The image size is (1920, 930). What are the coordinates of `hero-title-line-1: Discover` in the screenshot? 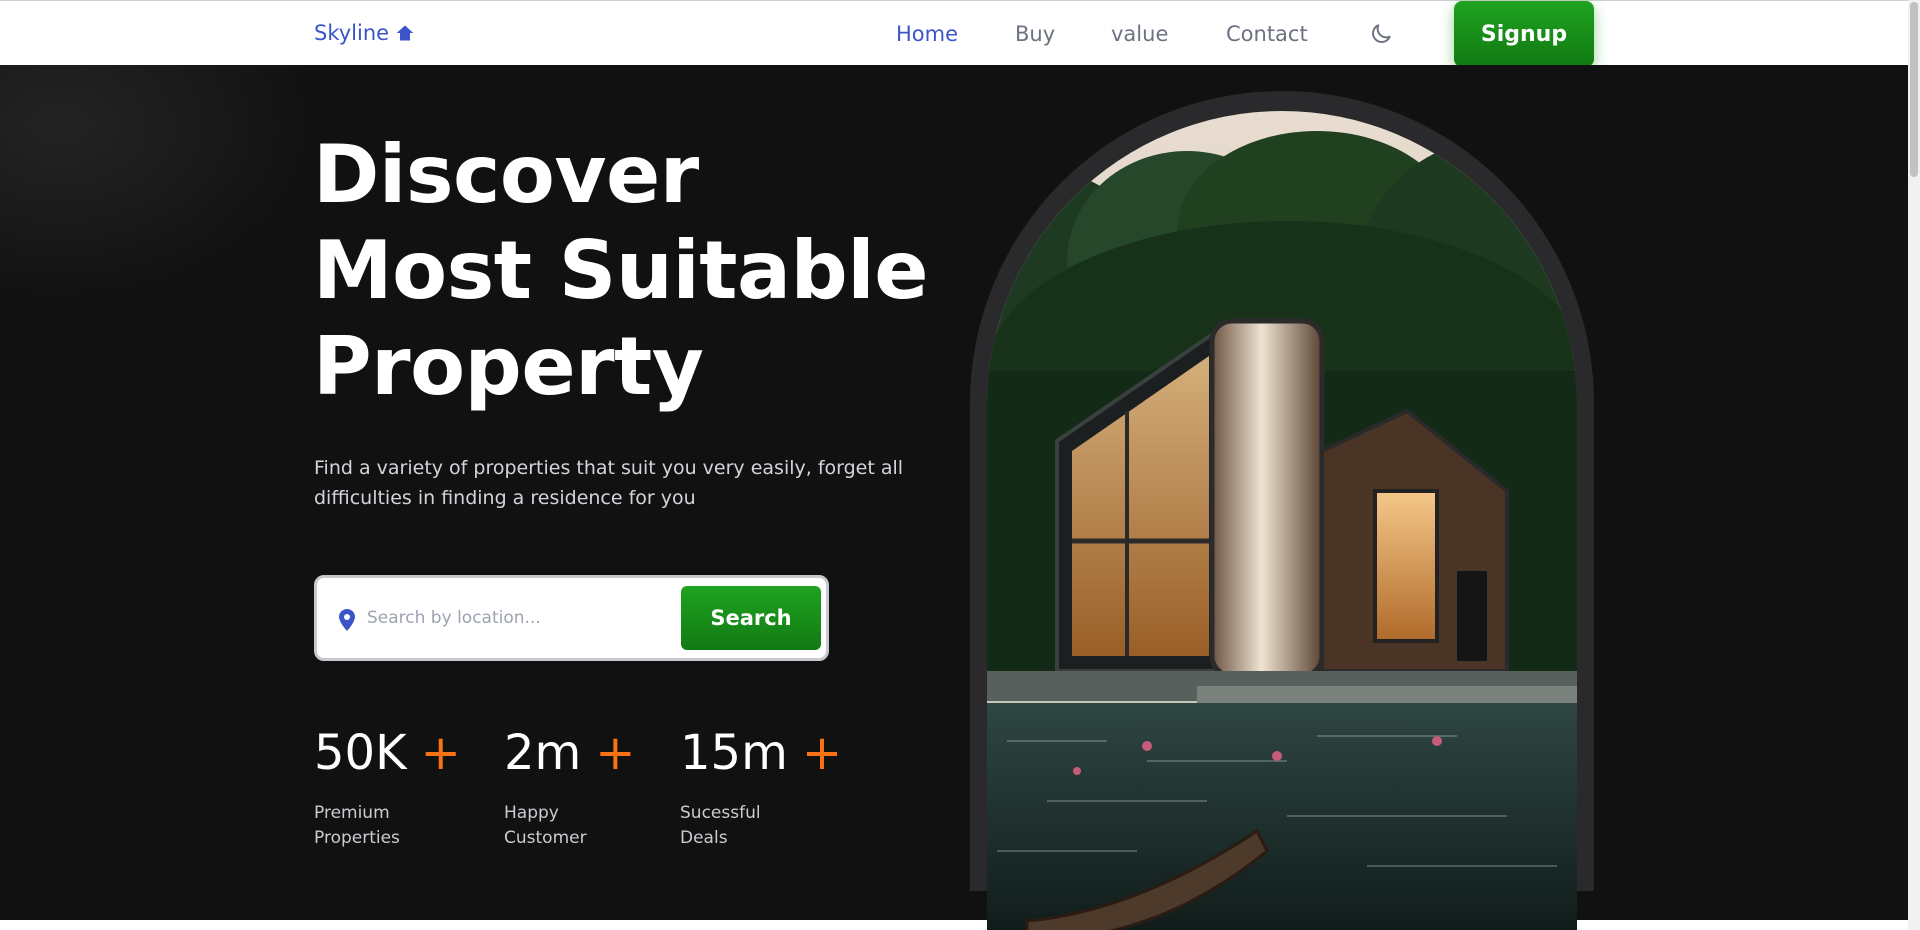 It's located at (506, 174).